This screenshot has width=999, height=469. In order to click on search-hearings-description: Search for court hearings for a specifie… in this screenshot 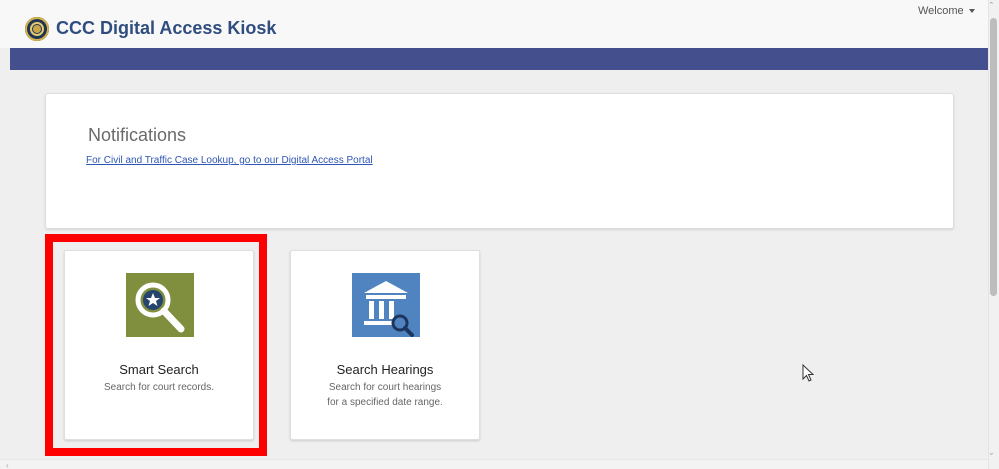, I will do `click(385, 395)`.